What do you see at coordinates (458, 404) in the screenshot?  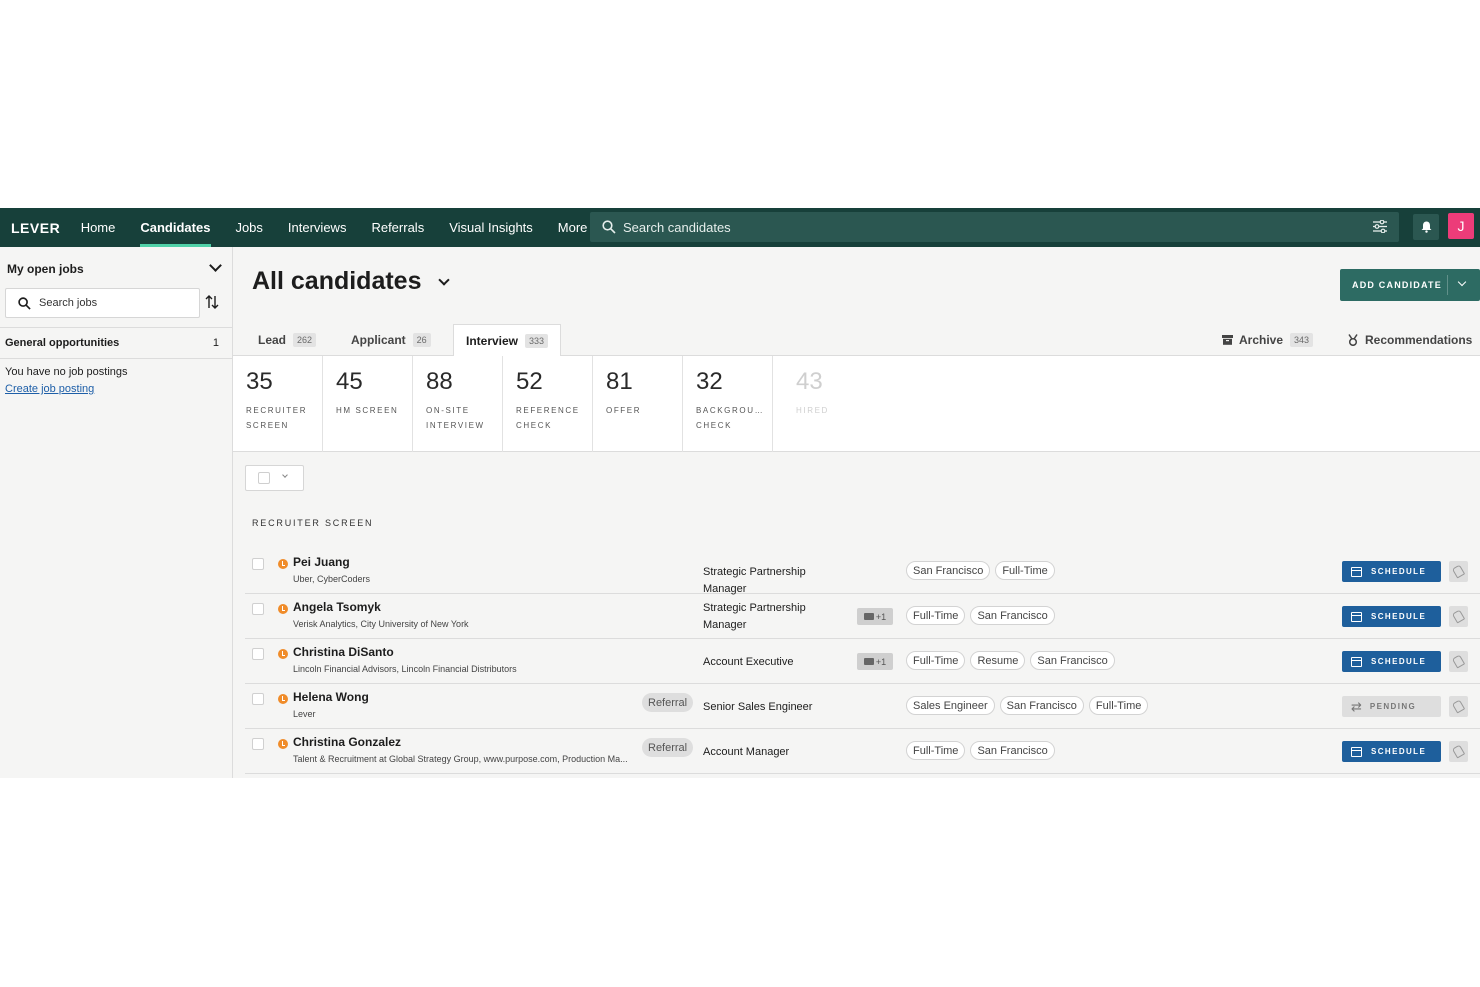 I see `stage-on-site-interview: 88 ON-SITE INTERVIEW` at bounding box center [458, 404].